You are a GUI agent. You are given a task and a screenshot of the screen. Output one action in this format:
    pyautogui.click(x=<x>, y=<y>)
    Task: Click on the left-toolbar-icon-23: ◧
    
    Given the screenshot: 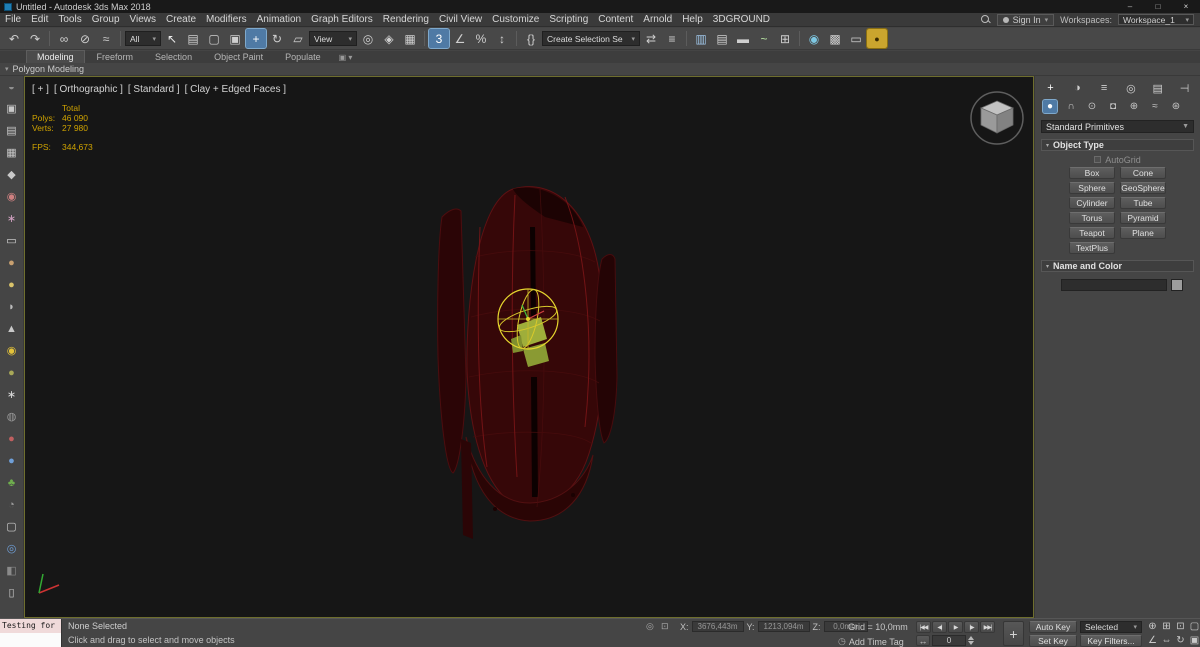 What is the action you would take?
    pyautogui.click(x=12, y=571)
    